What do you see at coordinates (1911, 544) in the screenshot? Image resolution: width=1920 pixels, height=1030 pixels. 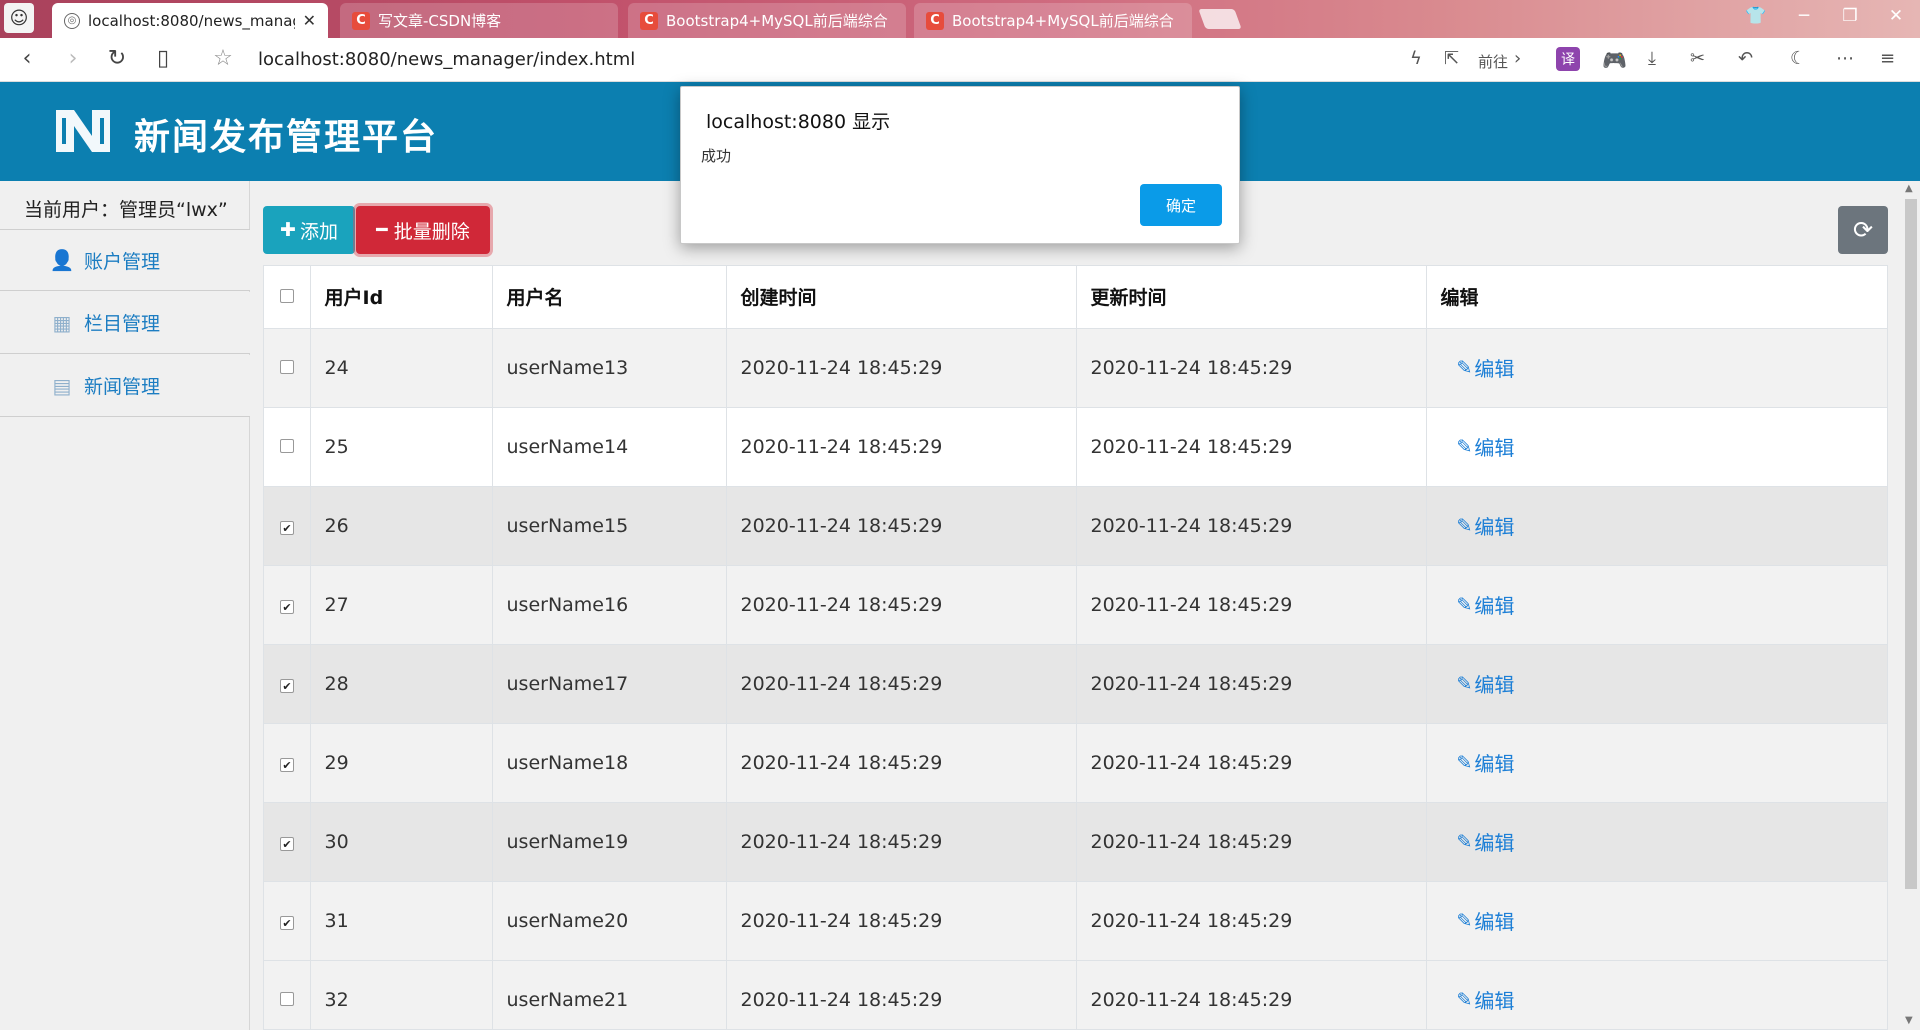 I see `scroll-thumb` at bounding box center [1911, 544].